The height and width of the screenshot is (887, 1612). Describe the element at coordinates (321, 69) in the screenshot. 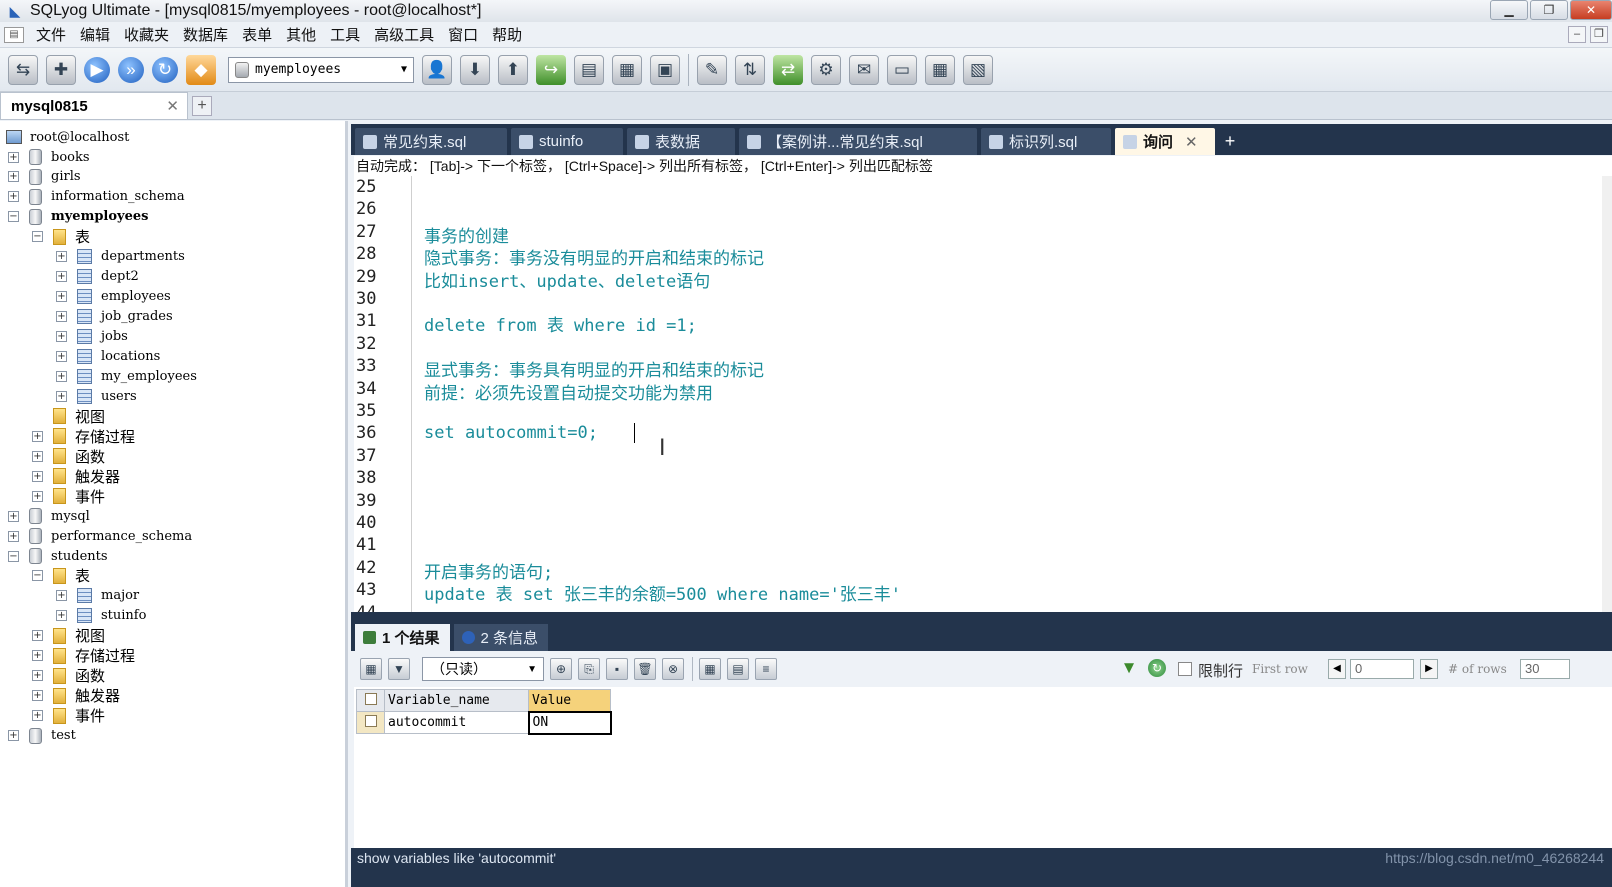

I see `database-selector: myemployees ▼` at that location.